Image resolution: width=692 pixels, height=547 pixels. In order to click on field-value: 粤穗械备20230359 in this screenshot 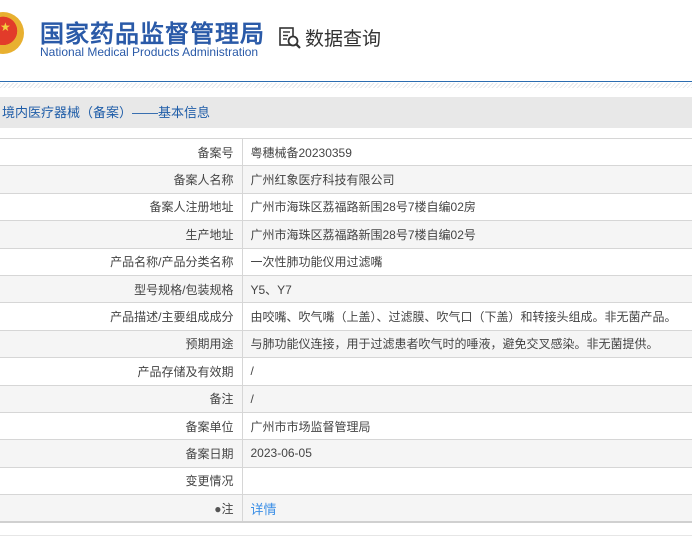, I will do `click(467, 151)`.